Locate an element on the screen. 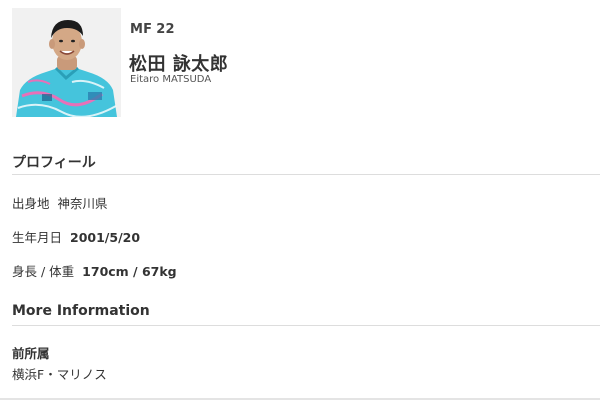  player-position-number: MF 22 is located at coordinates (152, 29).